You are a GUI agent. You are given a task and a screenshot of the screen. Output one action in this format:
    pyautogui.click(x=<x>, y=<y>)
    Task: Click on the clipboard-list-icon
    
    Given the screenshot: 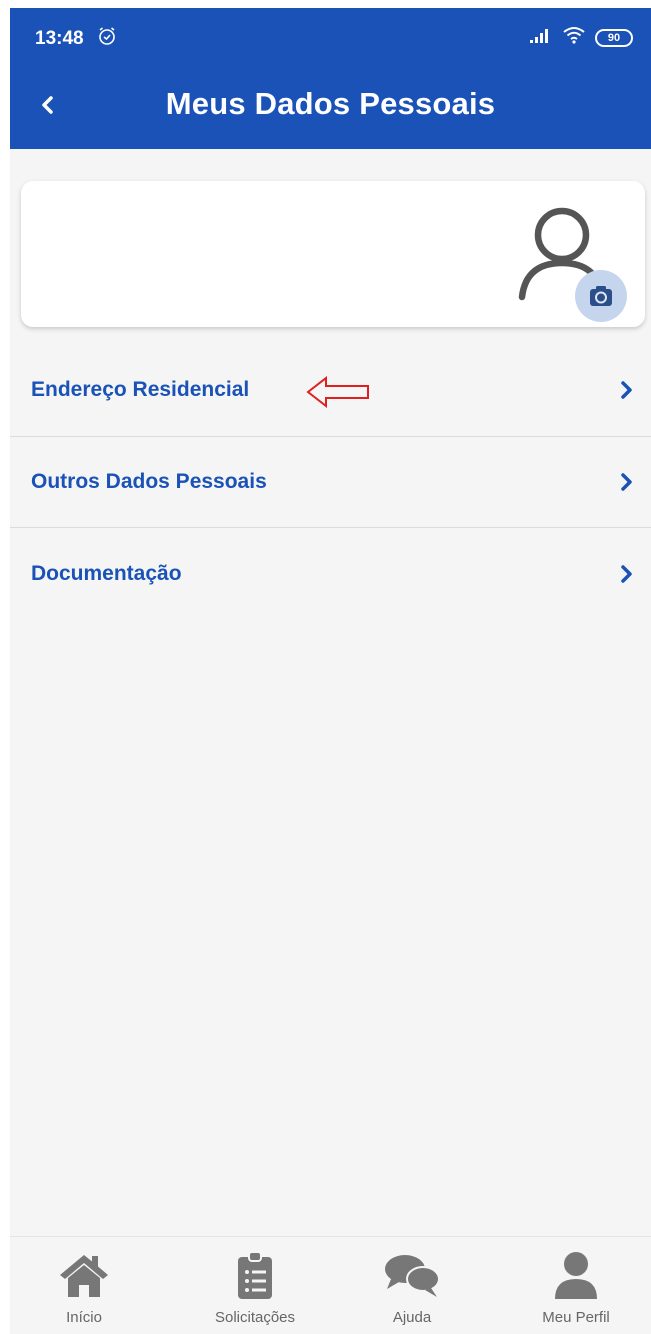 What is the action you would take?
    pyautogui.click(x=255, y=1275)
    